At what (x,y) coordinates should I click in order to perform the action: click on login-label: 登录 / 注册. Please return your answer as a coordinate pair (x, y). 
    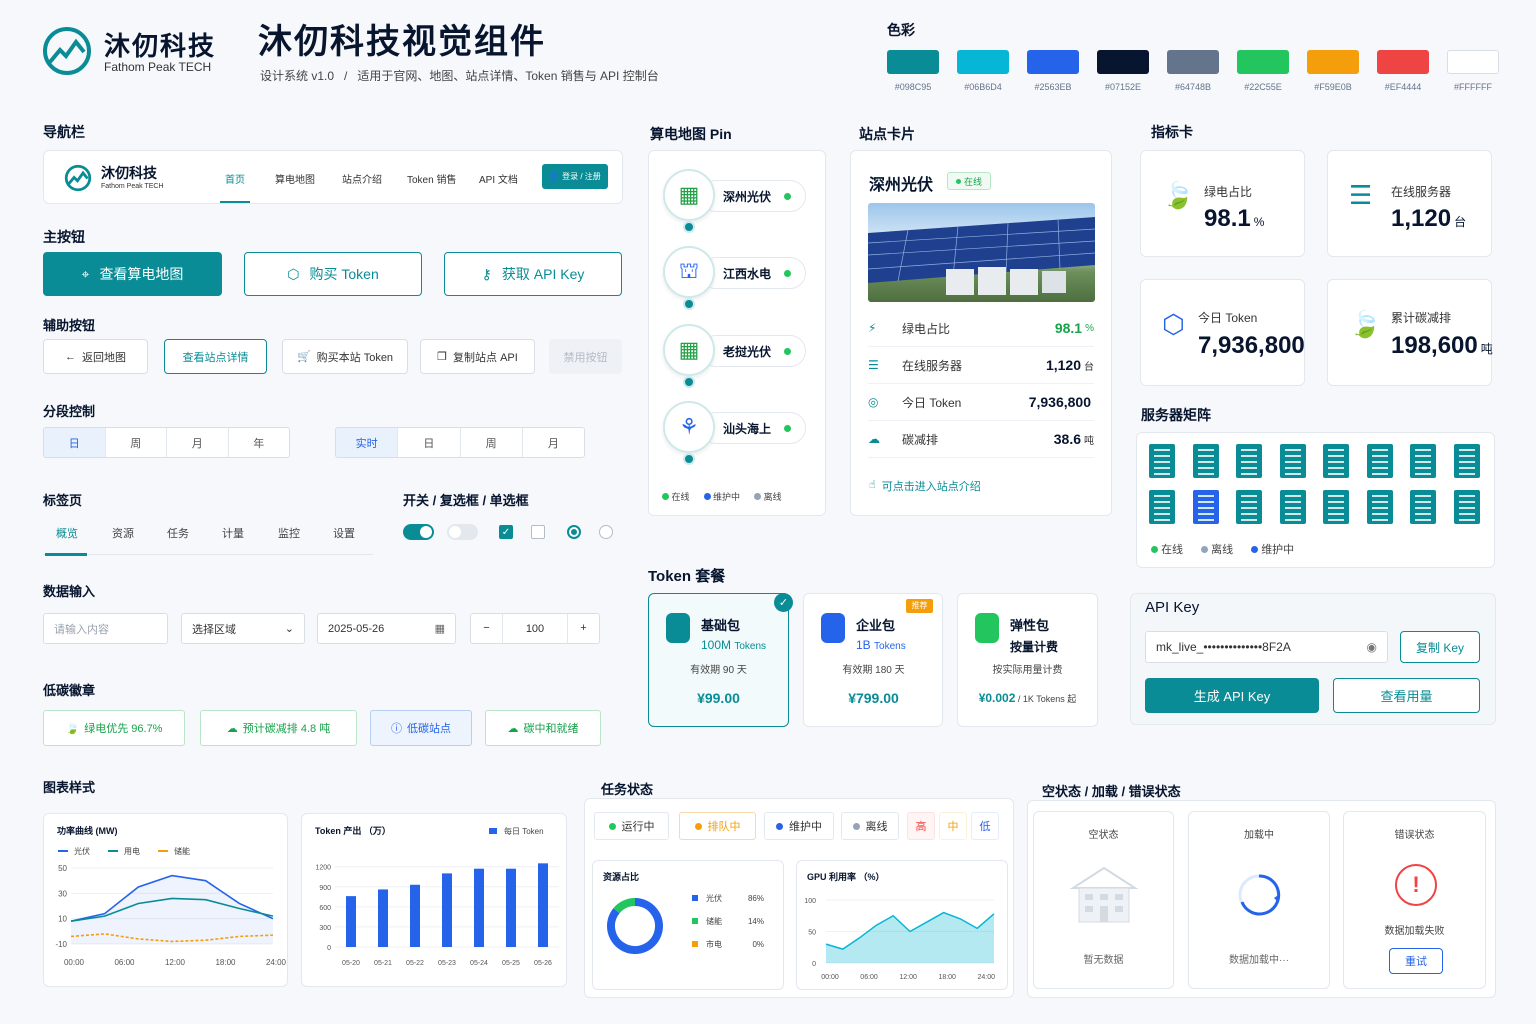
    Looking at the image, I should click on (581, 176).